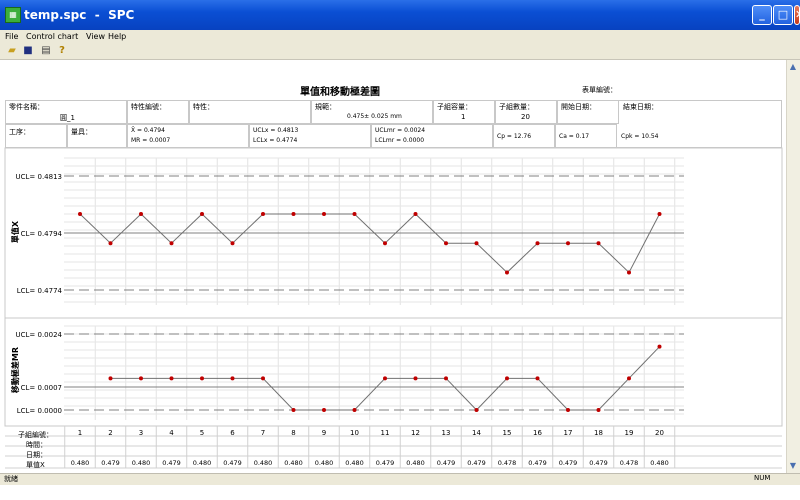  Describe the element at coordinates (385, 433) in the screenshot. I see `subgroup-number: 11` at that location.